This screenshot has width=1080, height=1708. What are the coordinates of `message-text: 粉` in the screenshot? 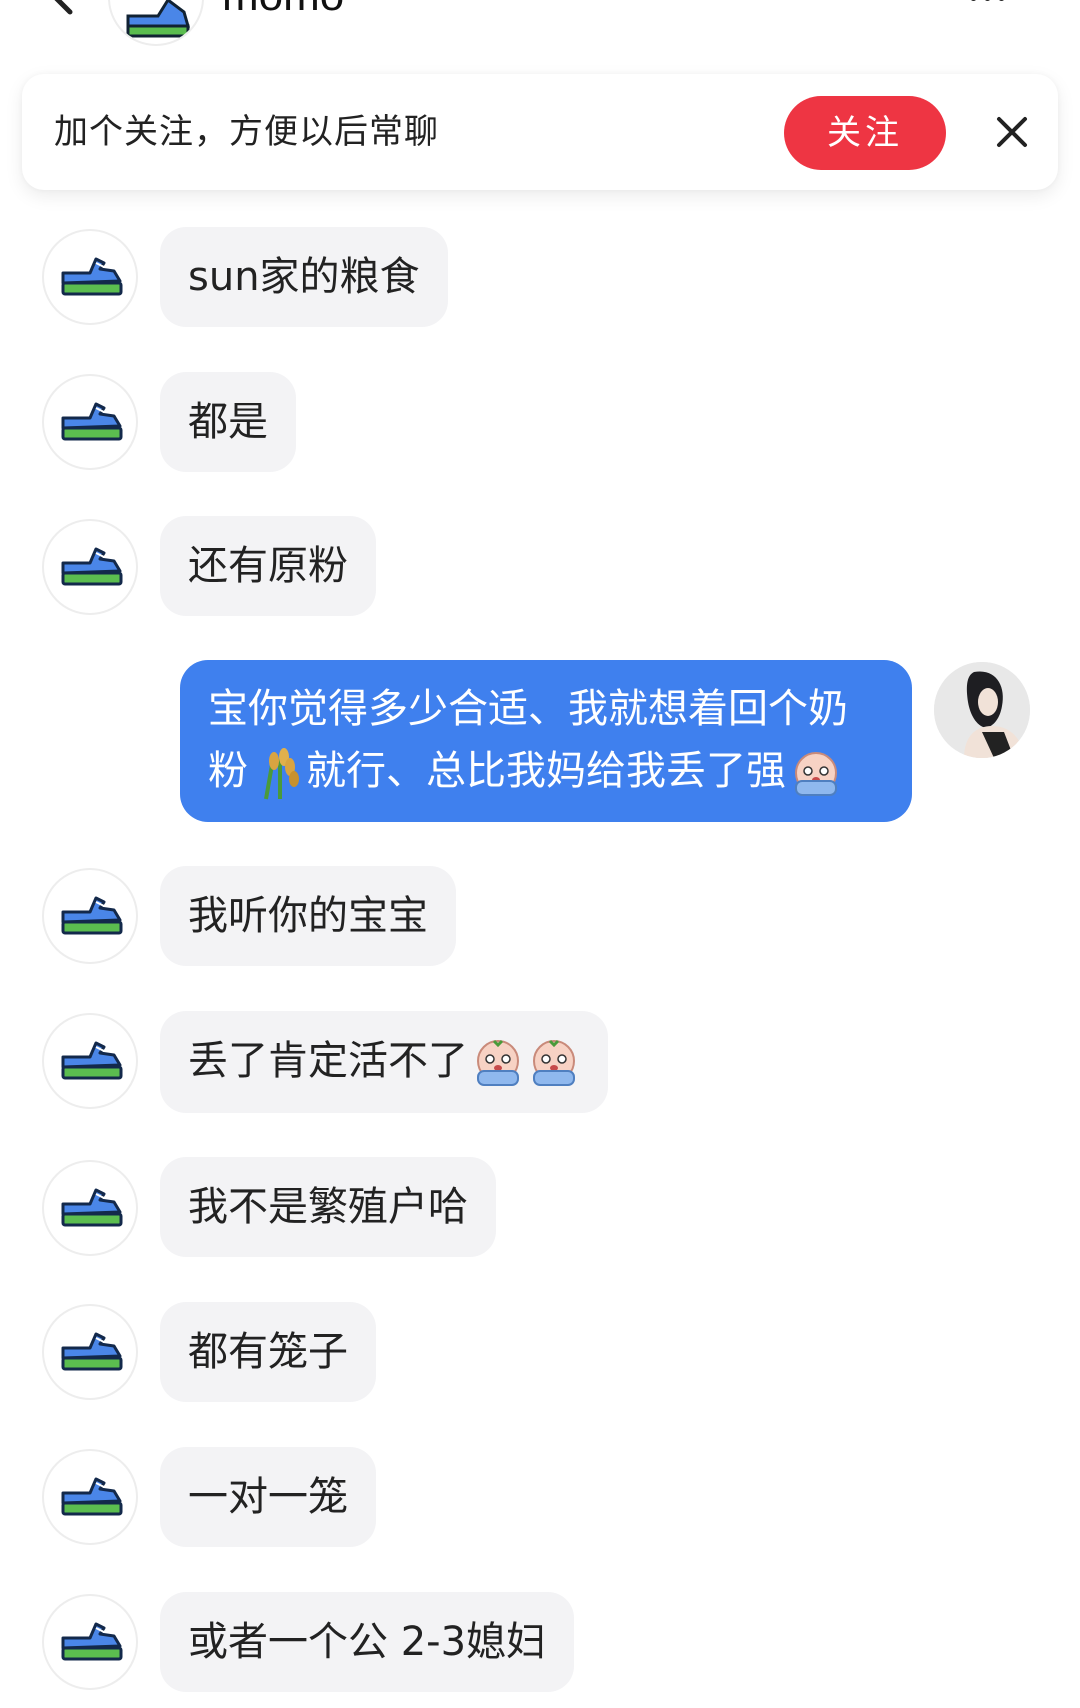 It's located at (228, 771).